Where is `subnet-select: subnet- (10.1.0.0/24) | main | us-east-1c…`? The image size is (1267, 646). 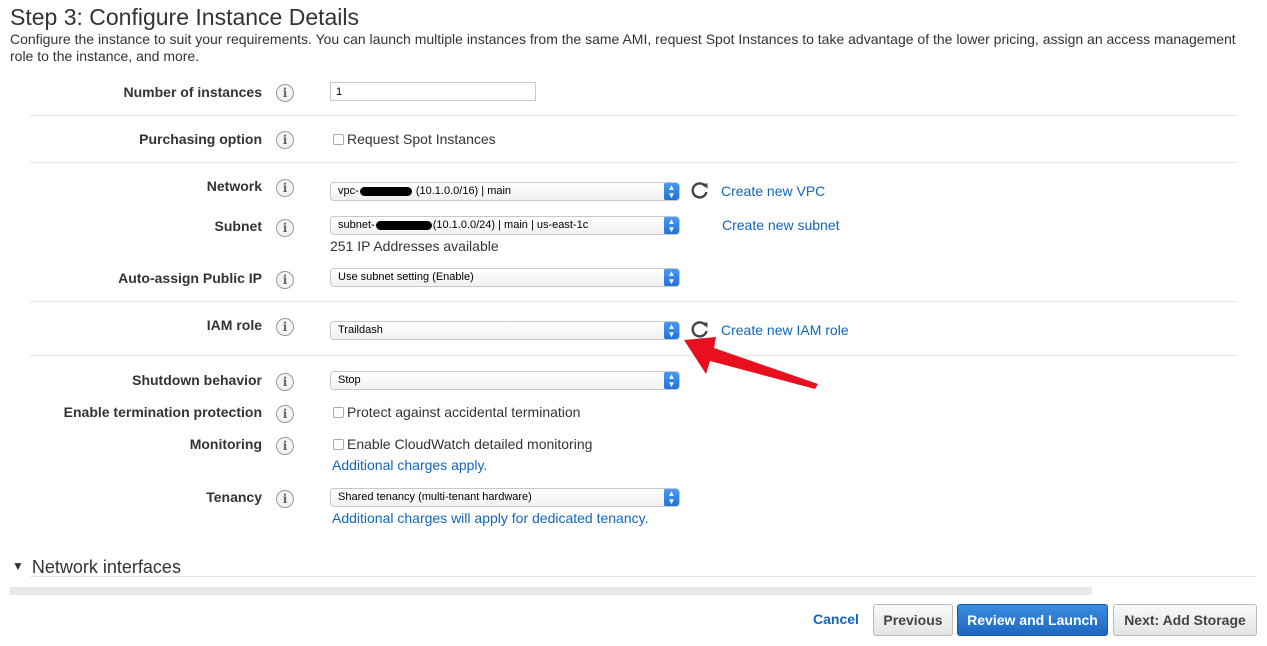 subnet-select: subnet- (10.1.0.0/24) | main | us-east-1c… is located at coordinates (505, 225).